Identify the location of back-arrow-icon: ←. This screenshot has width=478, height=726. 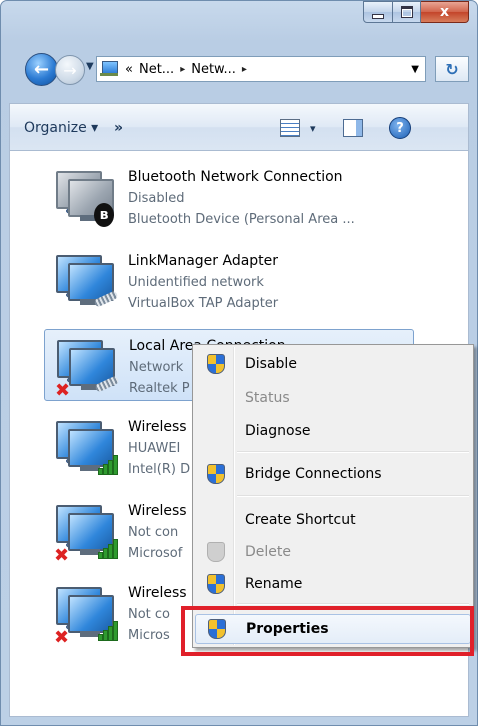
(41, 69).